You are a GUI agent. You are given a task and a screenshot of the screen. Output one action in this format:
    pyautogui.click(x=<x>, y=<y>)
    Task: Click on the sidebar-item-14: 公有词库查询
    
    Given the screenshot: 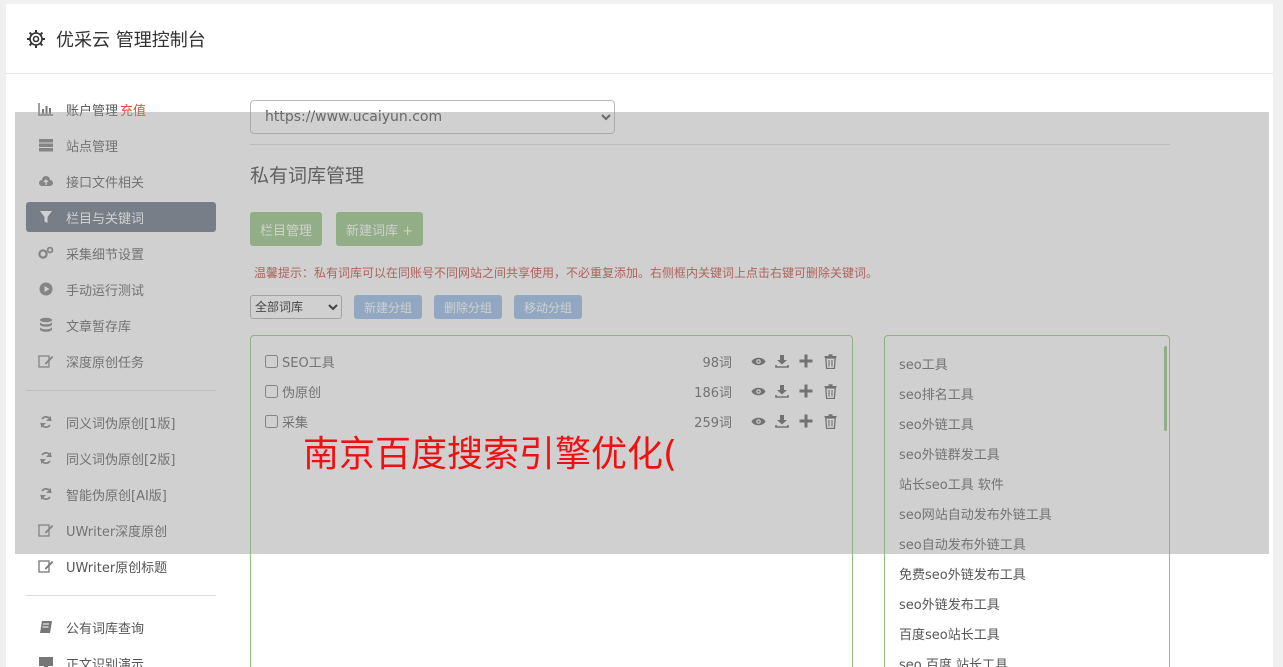 What is the action you would take?
    pyautogui.click(x=121, y=627)
    